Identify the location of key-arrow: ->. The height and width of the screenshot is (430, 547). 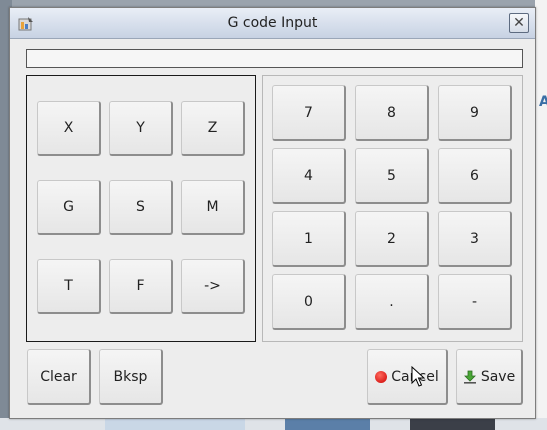
(213, 286).